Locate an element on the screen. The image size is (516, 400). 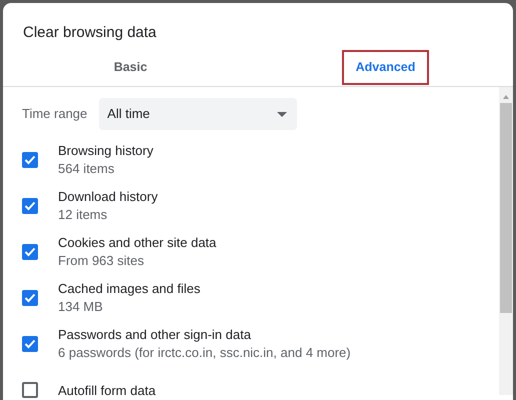
scroll-thumb is located at coordinates (506, 208).